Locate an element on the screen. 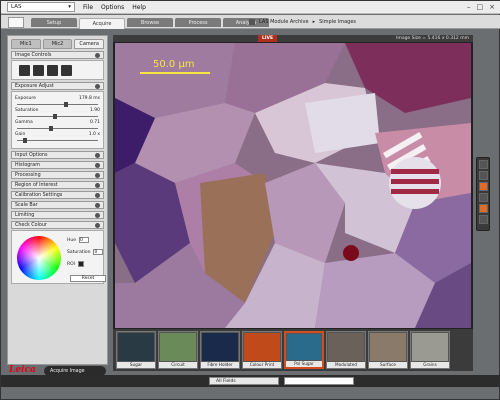  section-label: Histogram is located at coordinates (27, 165).